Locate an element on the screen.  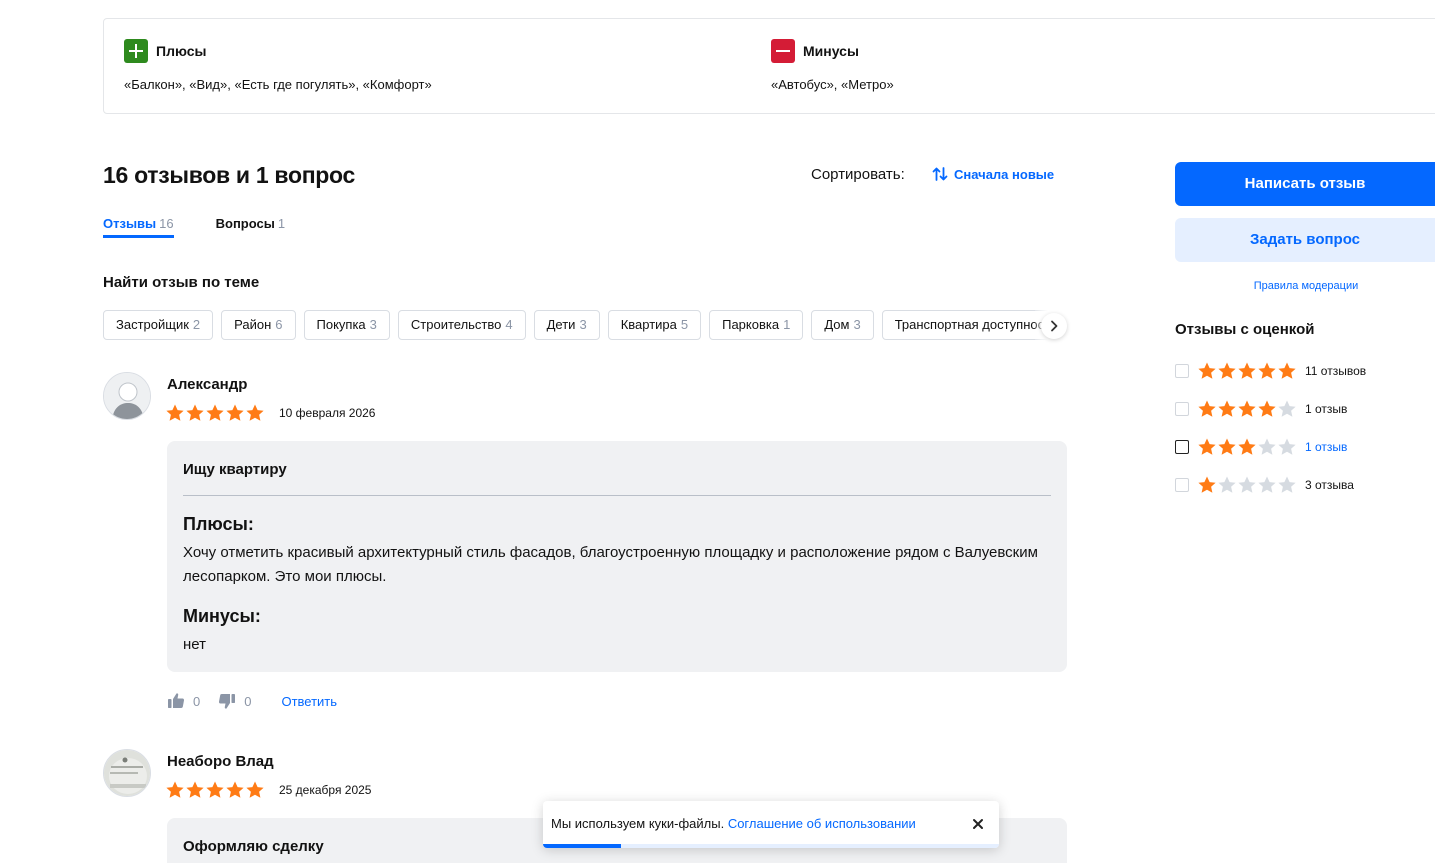
tab-questions-label: Вопросы is located at coordinates (245, 223).